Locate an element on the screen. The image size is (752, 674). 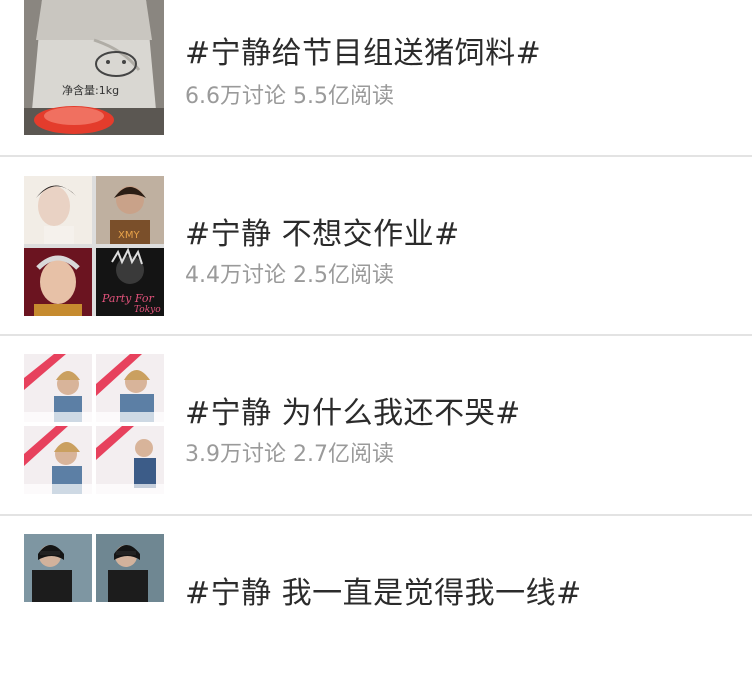
topic-title: #宁静给节目组送猪饲料# is located at coordinates (363, 50).